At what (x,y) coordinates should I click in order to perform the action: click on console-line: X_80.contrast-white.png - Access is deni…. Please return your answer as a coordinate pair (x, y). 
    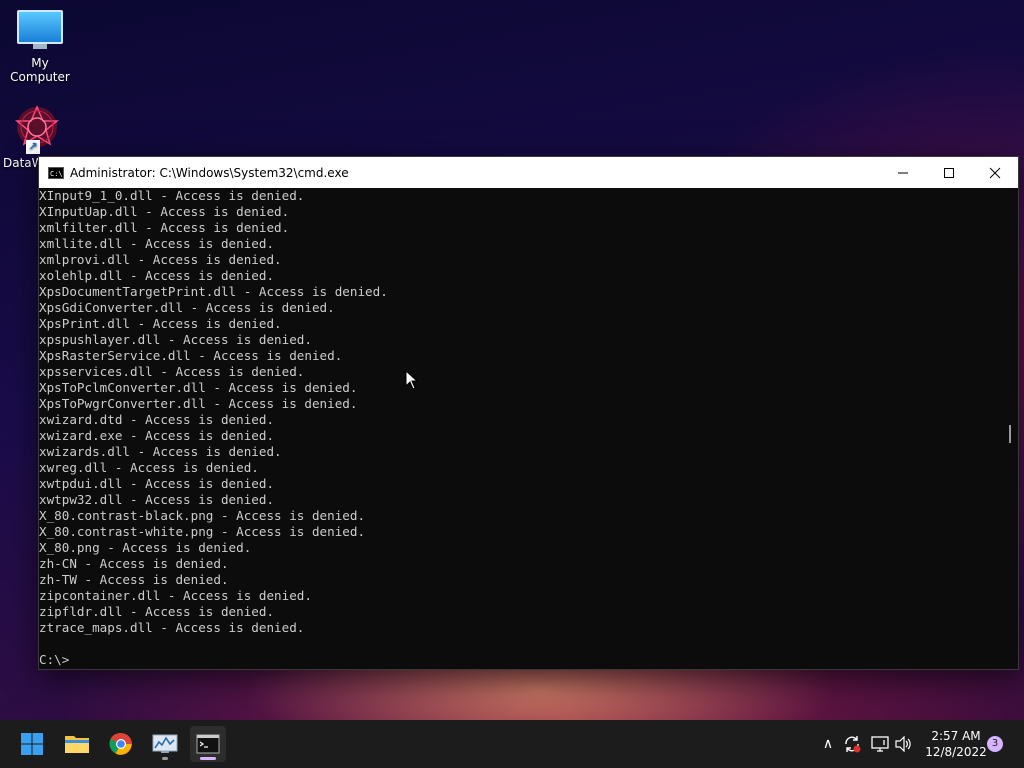
    Looking at the image, I should click on (202, 531).